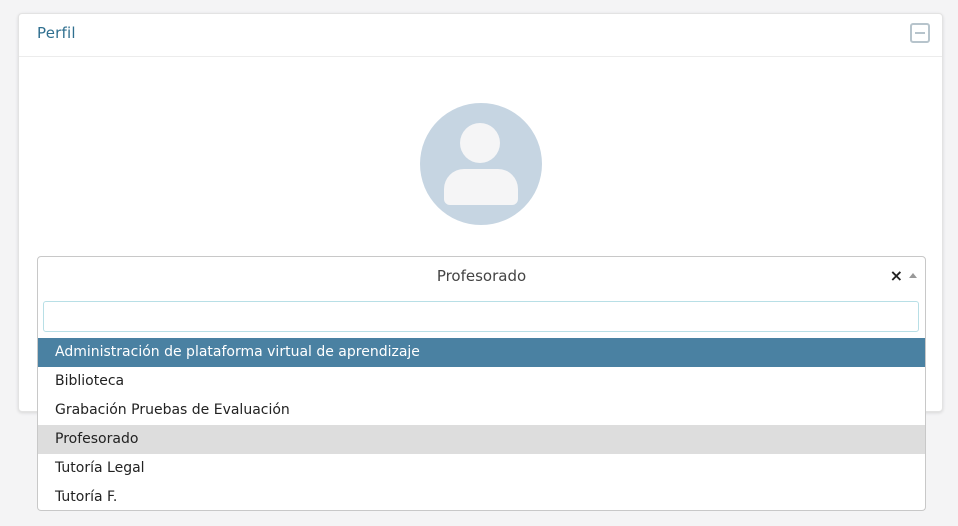  What do you see at coordinates (920, 33) in the screenshot?
I see `collapse-icon` at bounding box center [920, 33].